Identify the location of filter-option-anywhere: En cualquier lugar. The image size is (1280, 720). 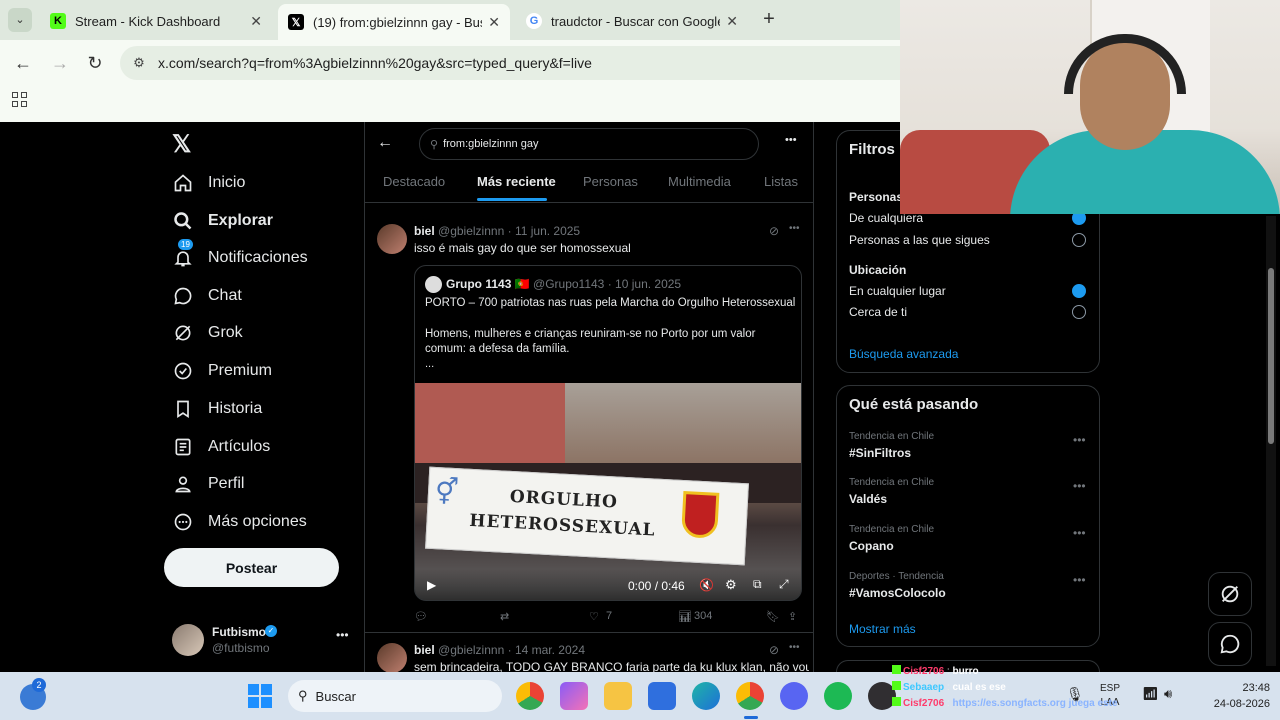
(897, 291).